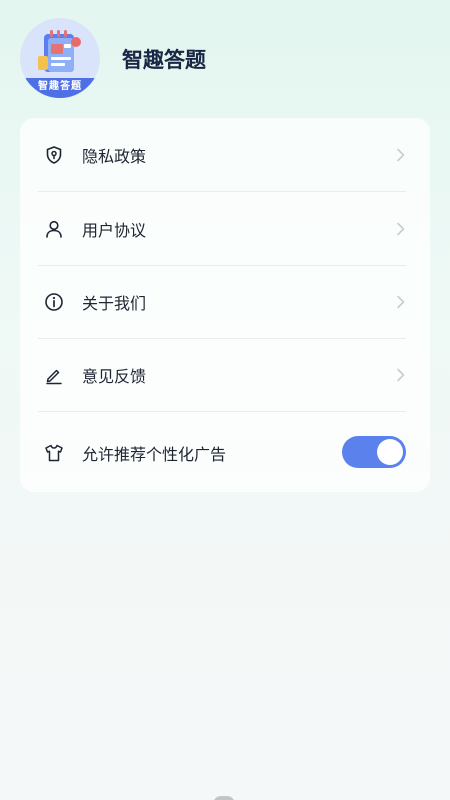 The width and height of the screenshot is (450, 800). I want to click on menu-item-label: 允许推荐个性化广告, so click(154, 454).